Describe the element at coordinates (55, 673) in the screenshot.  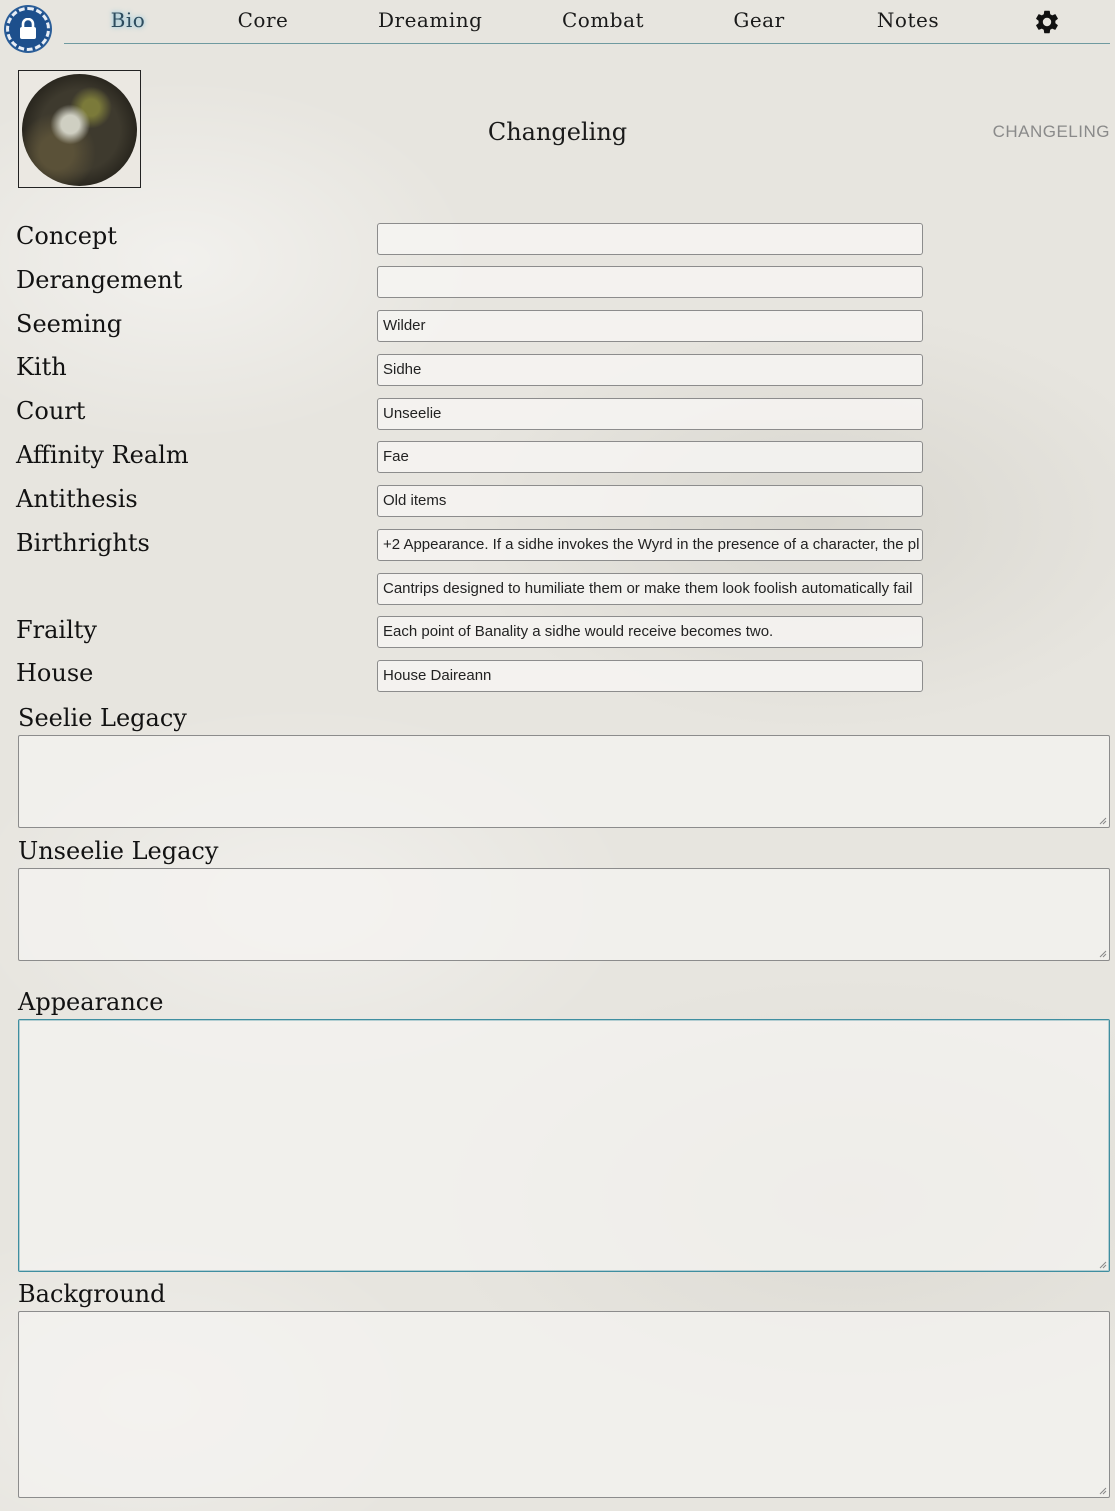
I see `house-label: House` at that location.